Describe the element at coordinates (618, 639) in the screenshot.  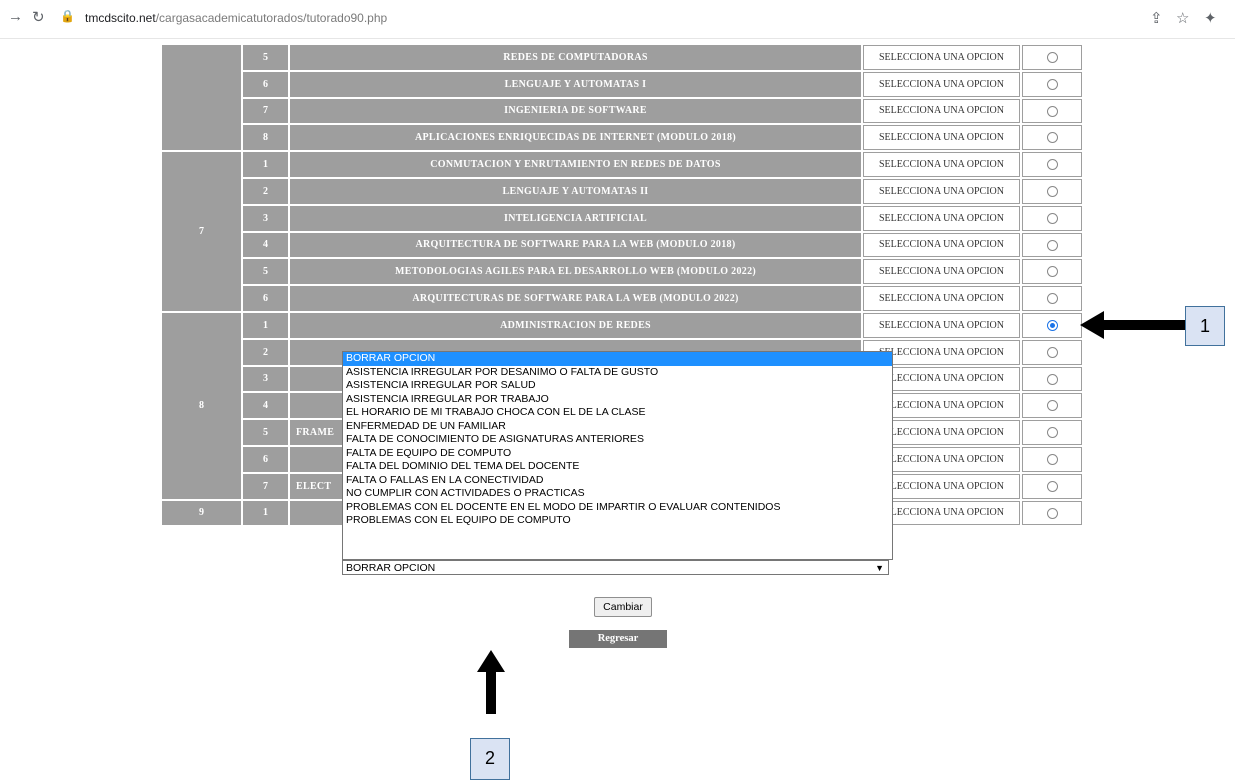
I see `regresar-button: Regresar` at that location.